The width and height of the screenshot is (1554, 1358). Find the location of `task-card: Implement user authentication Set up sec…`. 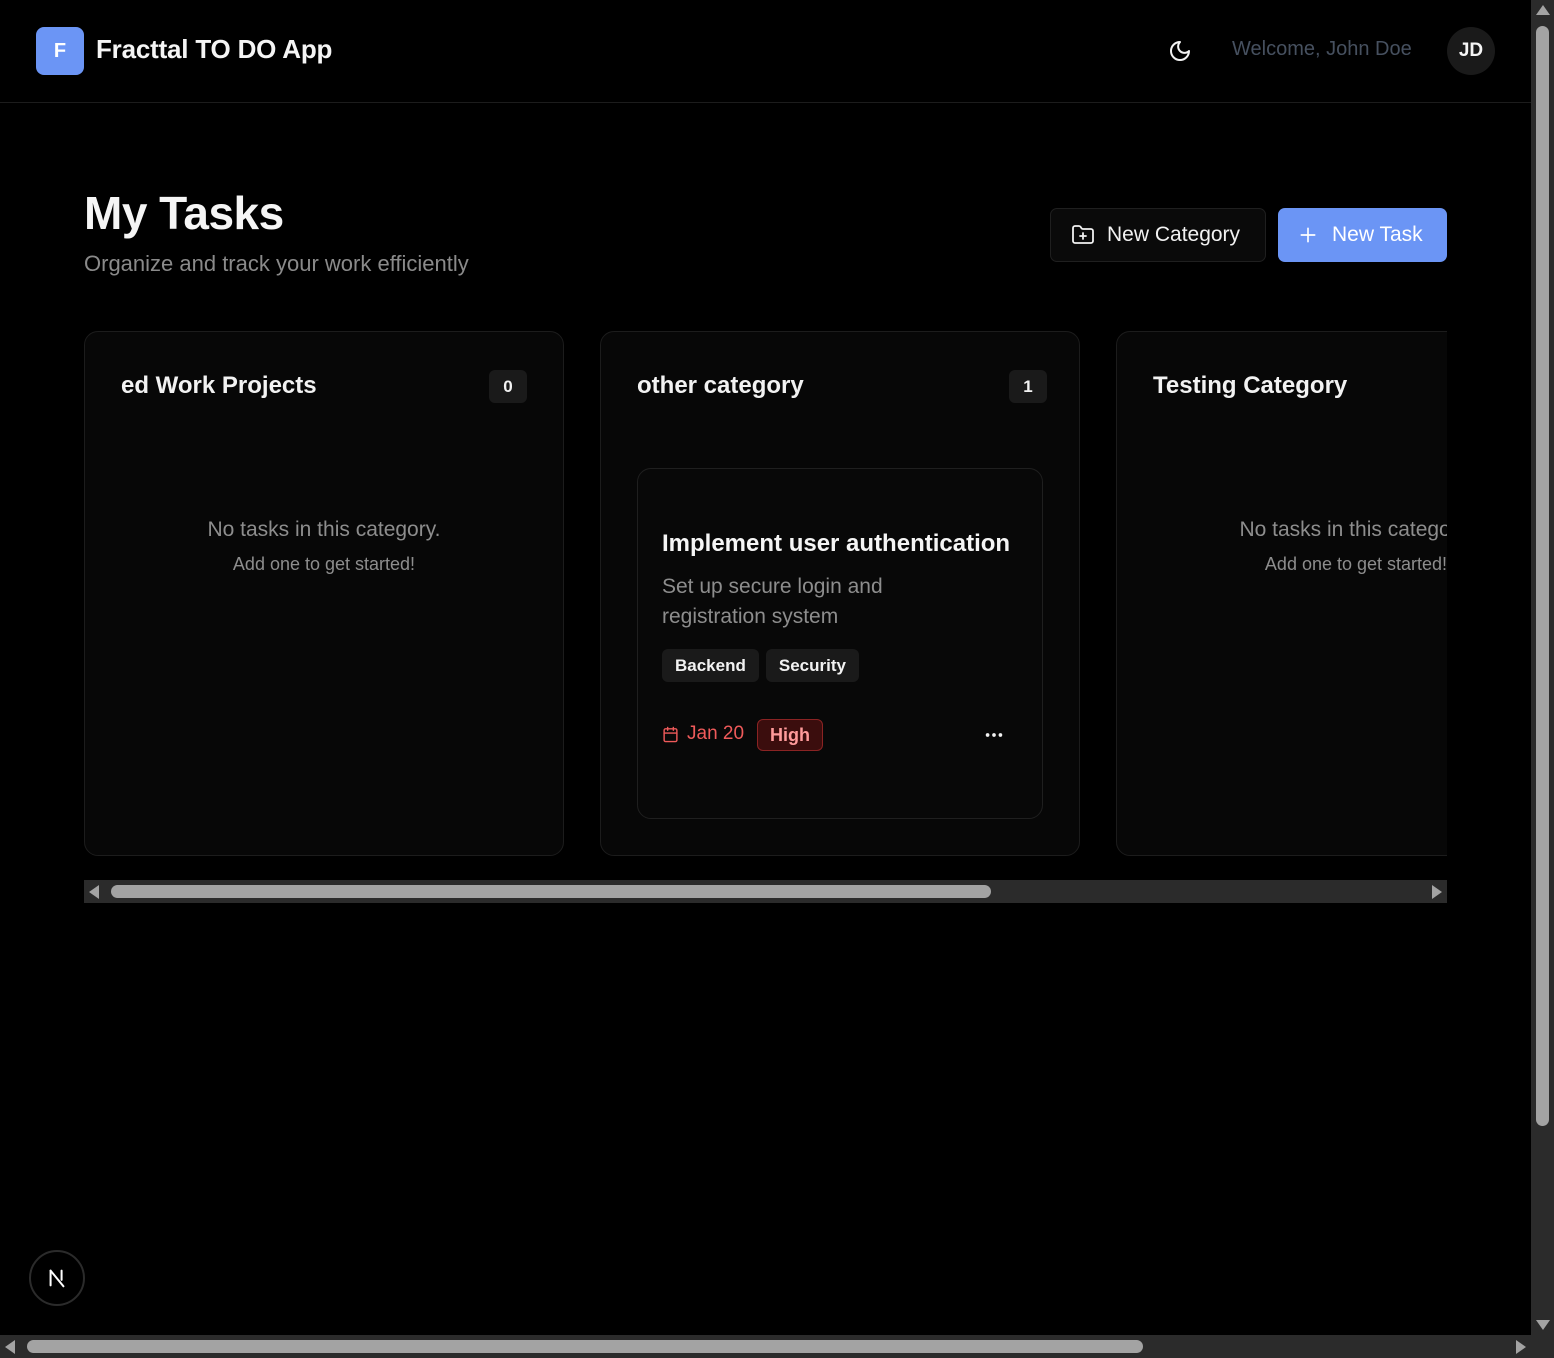

task-card: Implement user authentication Set up sec… is located at coordinates (840, 643).